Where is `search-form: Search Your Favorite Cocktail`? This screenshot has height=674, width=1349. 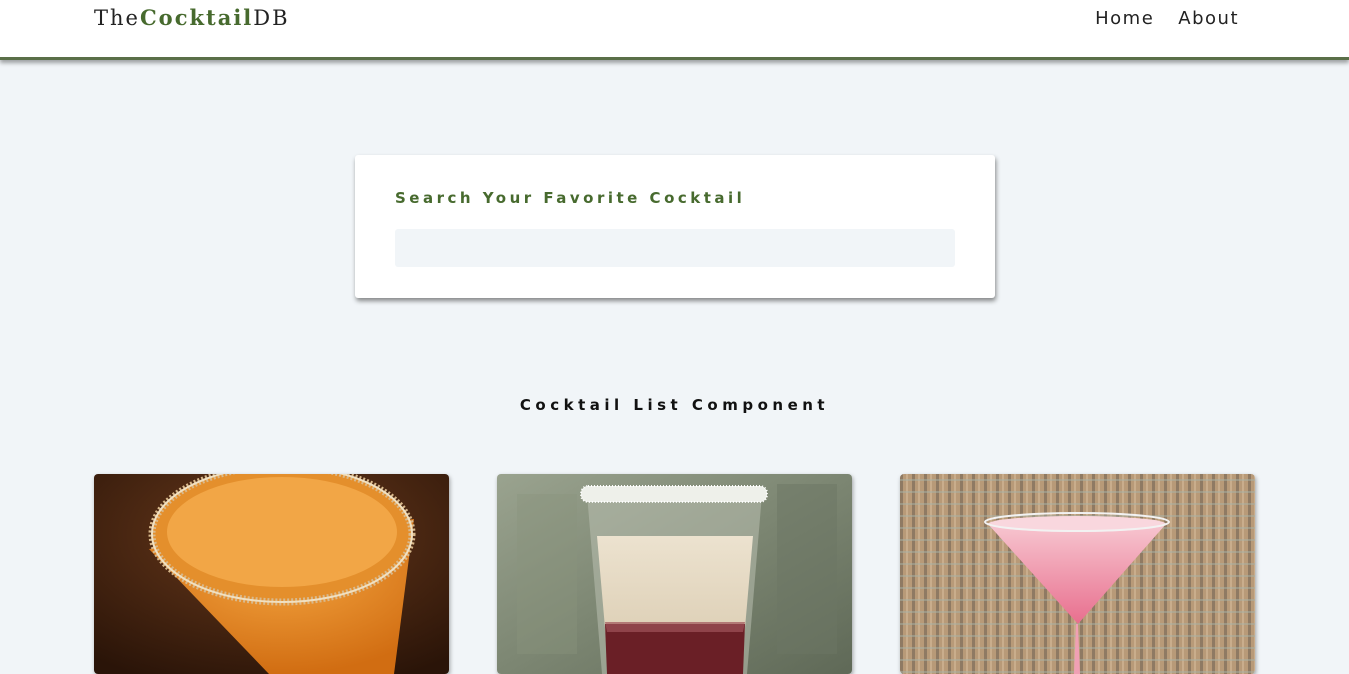 search-form: Search Your Favorite Cocktail is located at coordinates (675, 226).